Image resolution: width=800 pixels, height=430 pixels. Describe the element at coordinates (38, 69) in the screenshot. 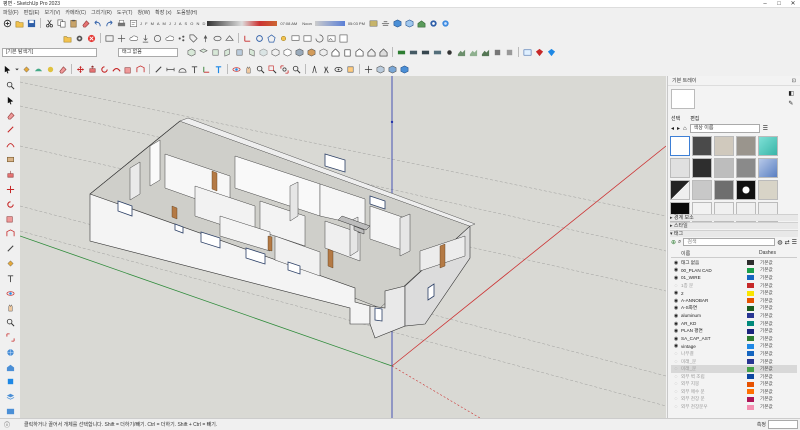

I see `sandbox-smoove-icon` at that location.